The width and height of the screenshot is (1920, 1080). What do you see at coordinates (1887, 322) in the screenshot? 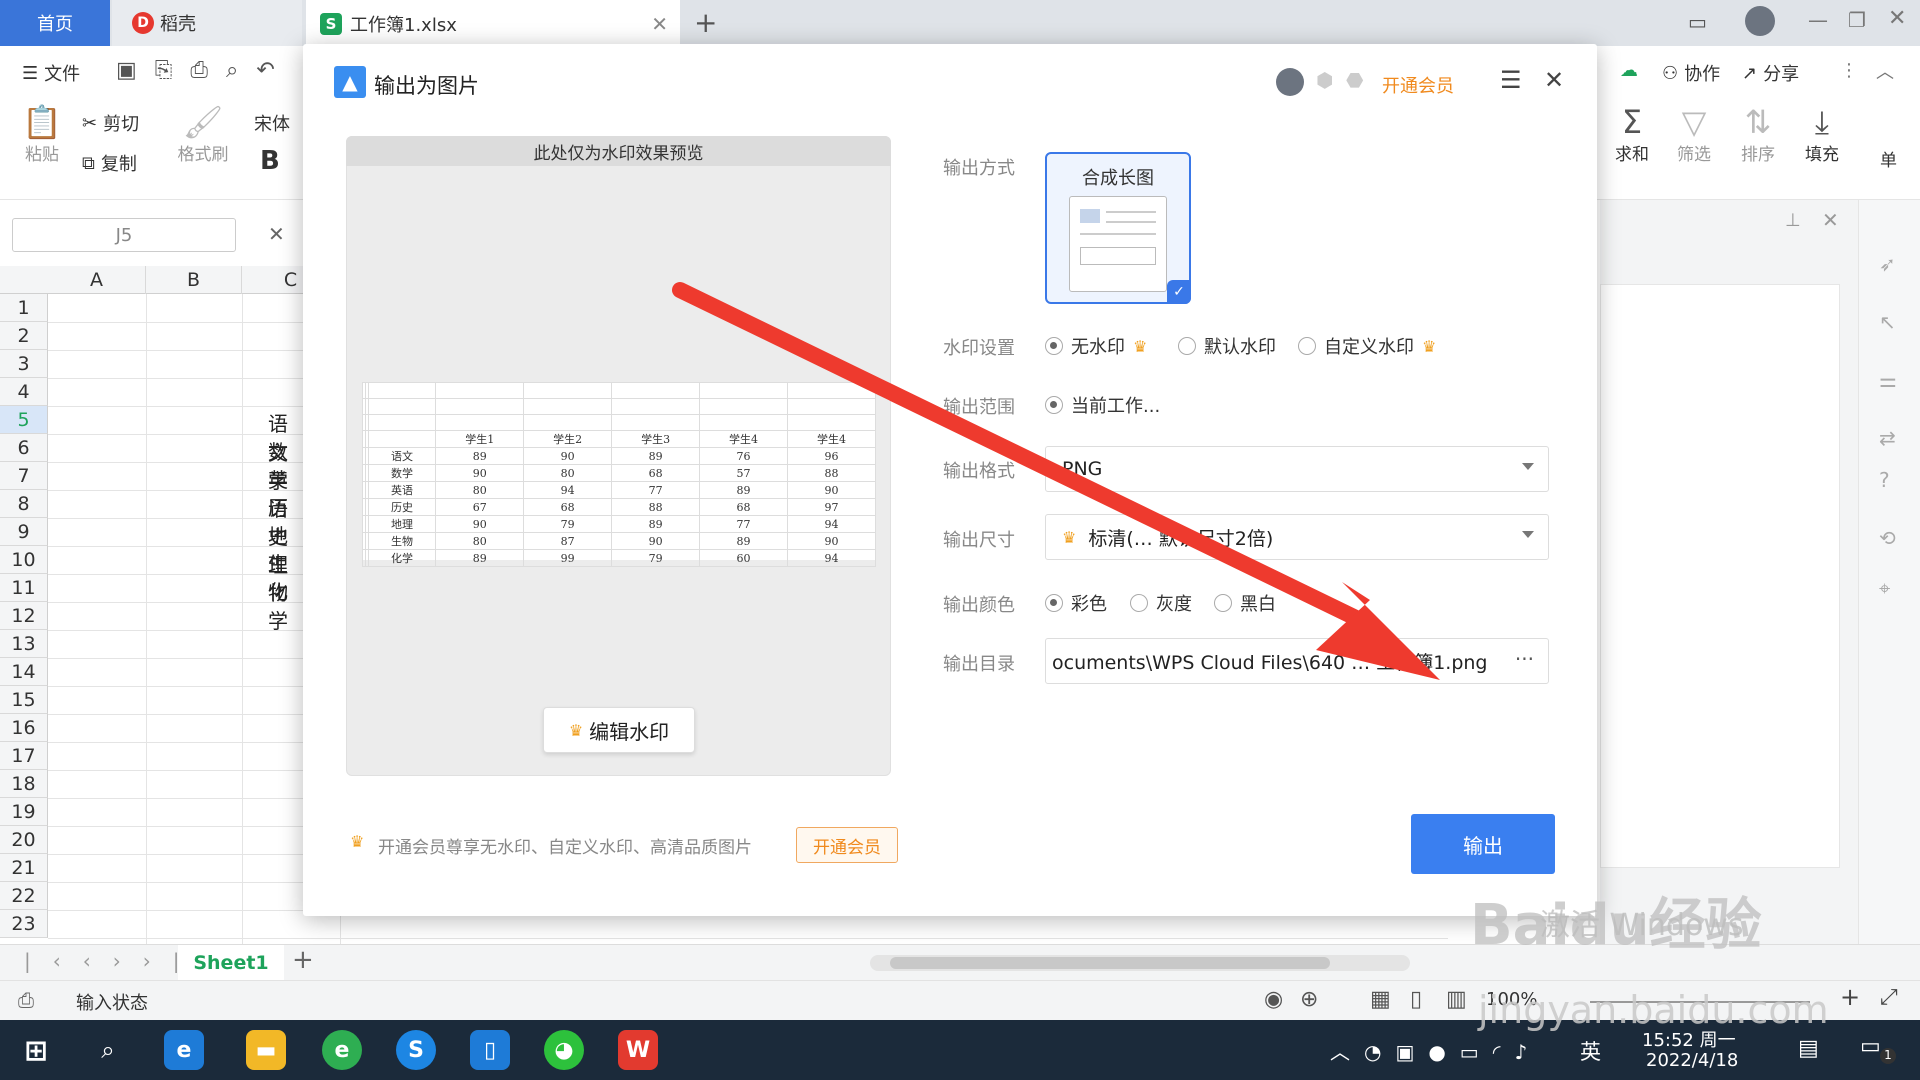
I see `cursor-icon: ↖` at bounding box center [1887, 322].